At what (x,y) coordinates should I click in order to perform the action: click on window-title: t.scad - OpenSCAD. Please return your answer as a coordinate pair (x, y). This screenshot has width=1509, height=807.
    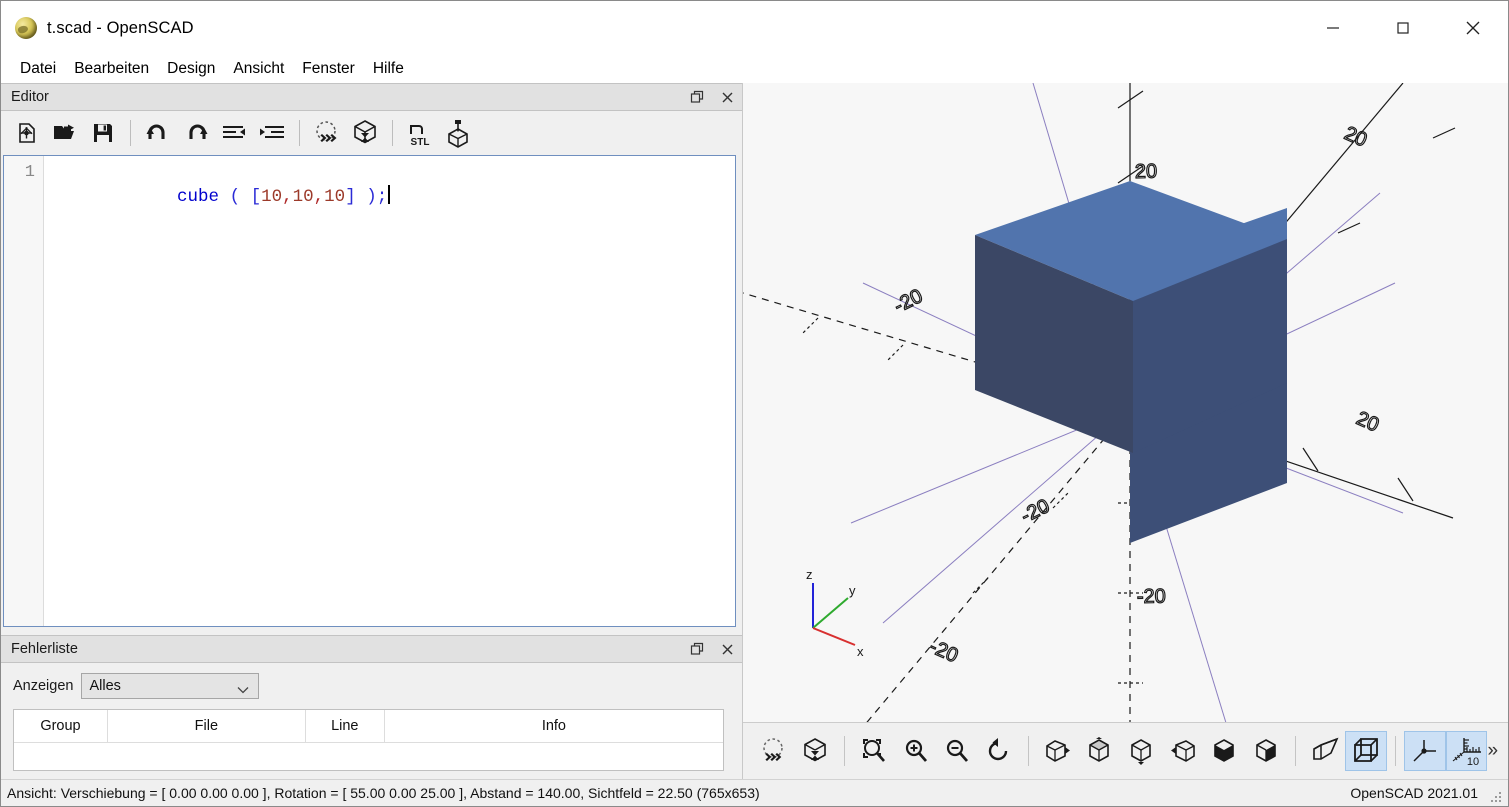
    Looking at the image, I should click on (120, 27).